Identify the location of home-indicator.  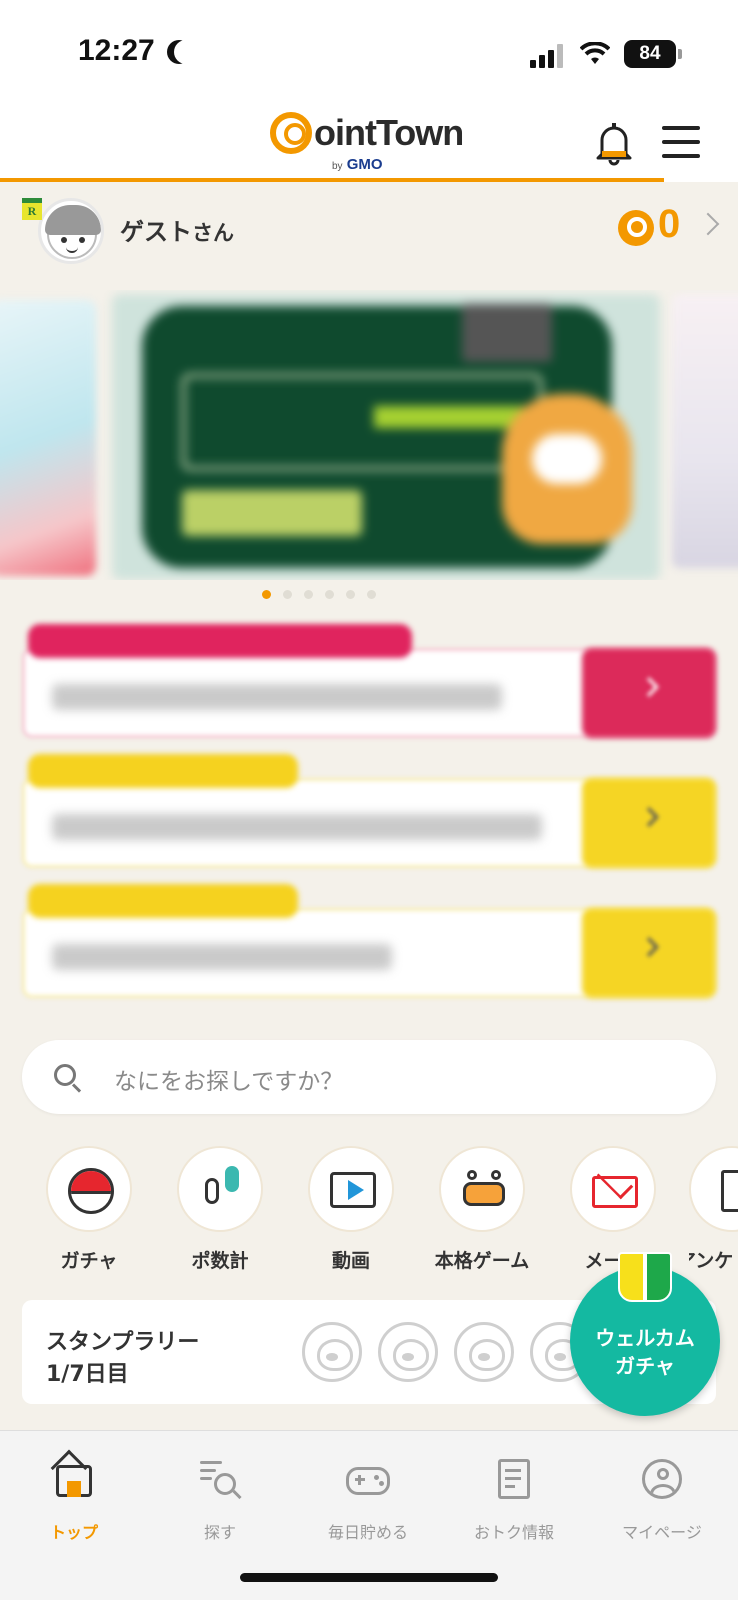
(369, 1577).